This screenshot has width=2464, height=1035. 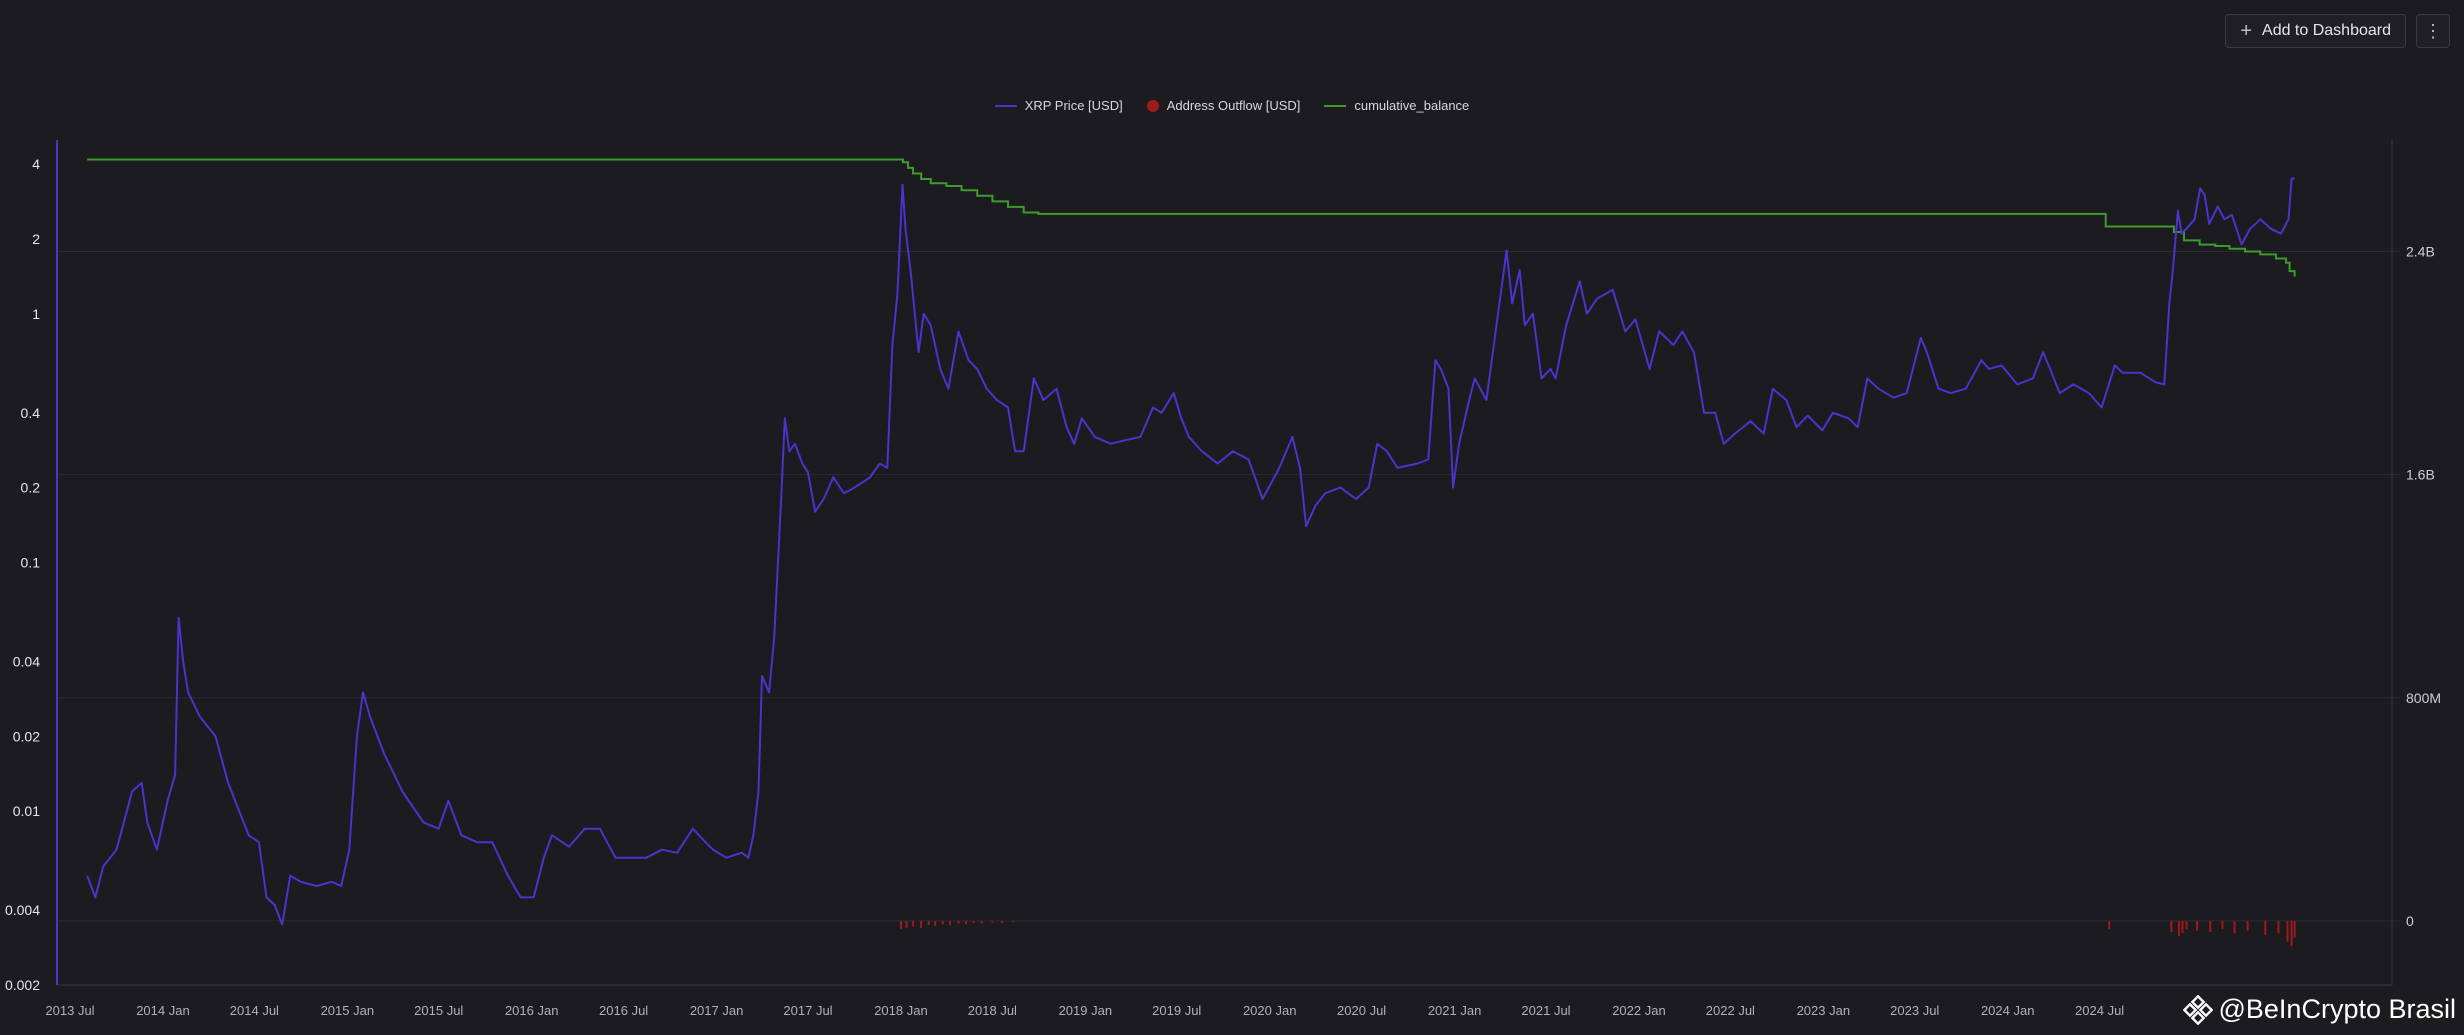 What do you see at coordinates (623, 1010) in the screenshot?
I see `x-tick-label: 2016 Jul` at bounding box center [623, 1010].